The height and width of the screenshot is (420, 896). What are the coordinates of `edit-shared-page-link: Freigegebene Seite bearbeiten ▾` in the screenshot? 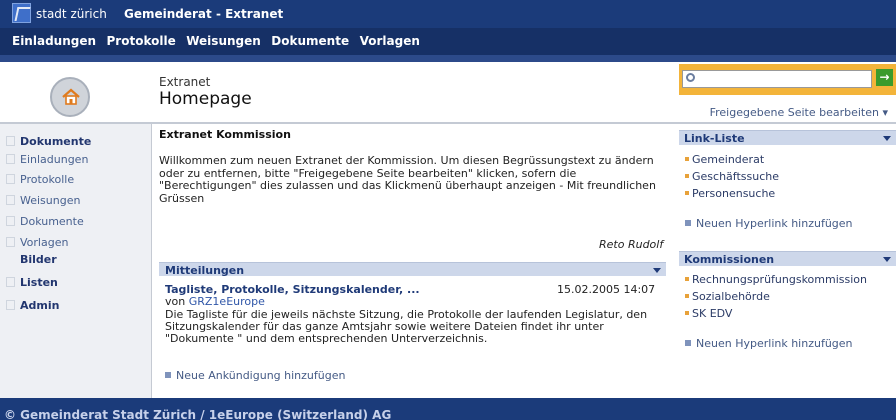 It's located at (799, 112).